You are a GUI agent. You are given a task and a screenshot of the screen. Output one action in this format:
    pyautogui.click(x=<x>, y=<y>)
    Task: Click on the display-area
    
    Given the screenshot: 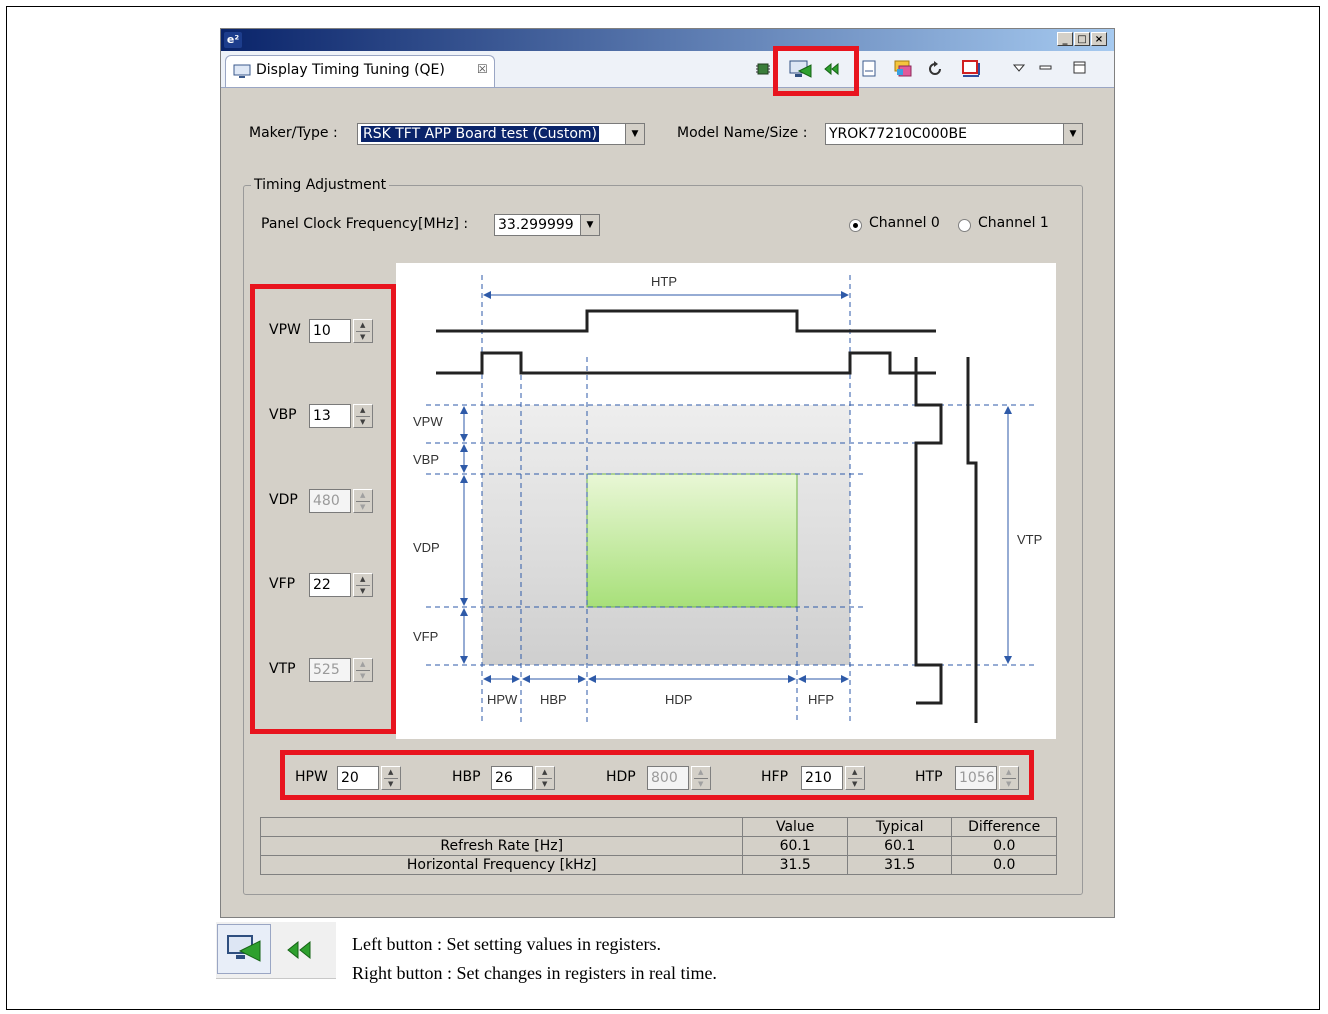 What is the action you would take?
    pyautogui.click(x=692, y=540)
    